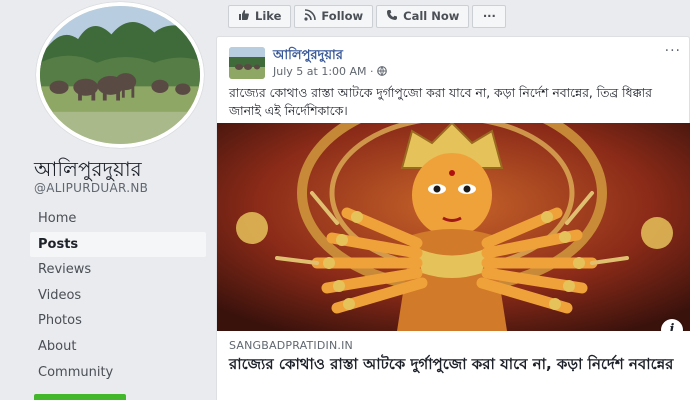  I want to click on nav-item-photos: Photos, so click(118, 321).